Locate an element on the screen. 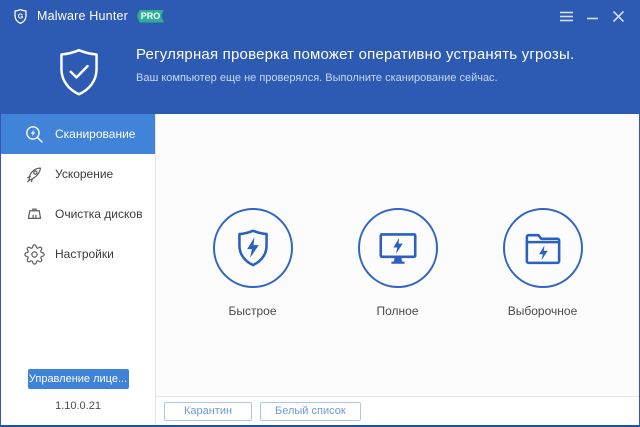 Image resolution: width=640 pixels, height=427 pixels. sidebar-item-label: Ускорение is located at coordinates (84, 174).